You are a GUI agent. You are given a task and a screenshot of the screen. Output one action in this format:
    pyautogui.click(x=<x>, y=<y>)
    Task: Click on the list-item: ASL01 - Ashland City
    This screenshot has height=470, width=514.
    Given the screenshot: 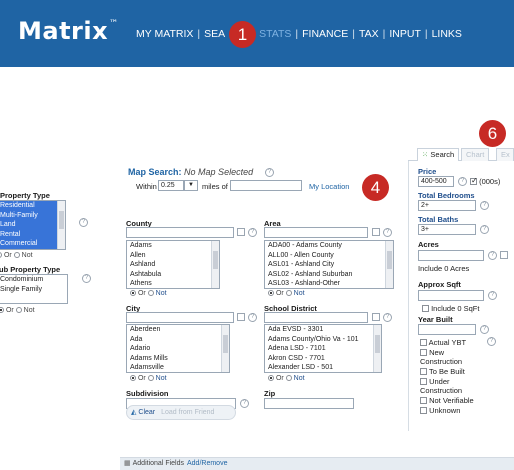 What is the action you would take?
    pyautogui.click(x=329, y=265)
    